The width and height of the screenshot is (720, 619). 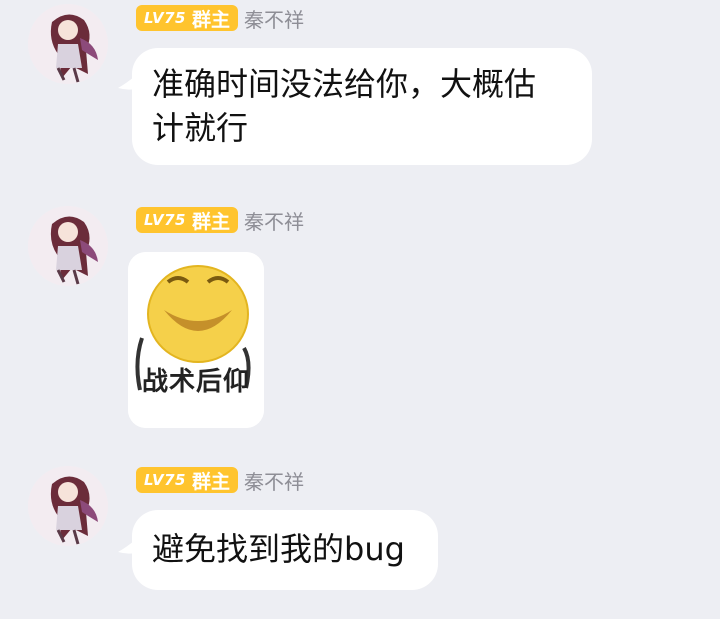 What do you see at coordinates (344, 84) in the screenshot?
I see `message-text-line-1: 准确时间没法给你，大概估` at bounding box center [344, 84].